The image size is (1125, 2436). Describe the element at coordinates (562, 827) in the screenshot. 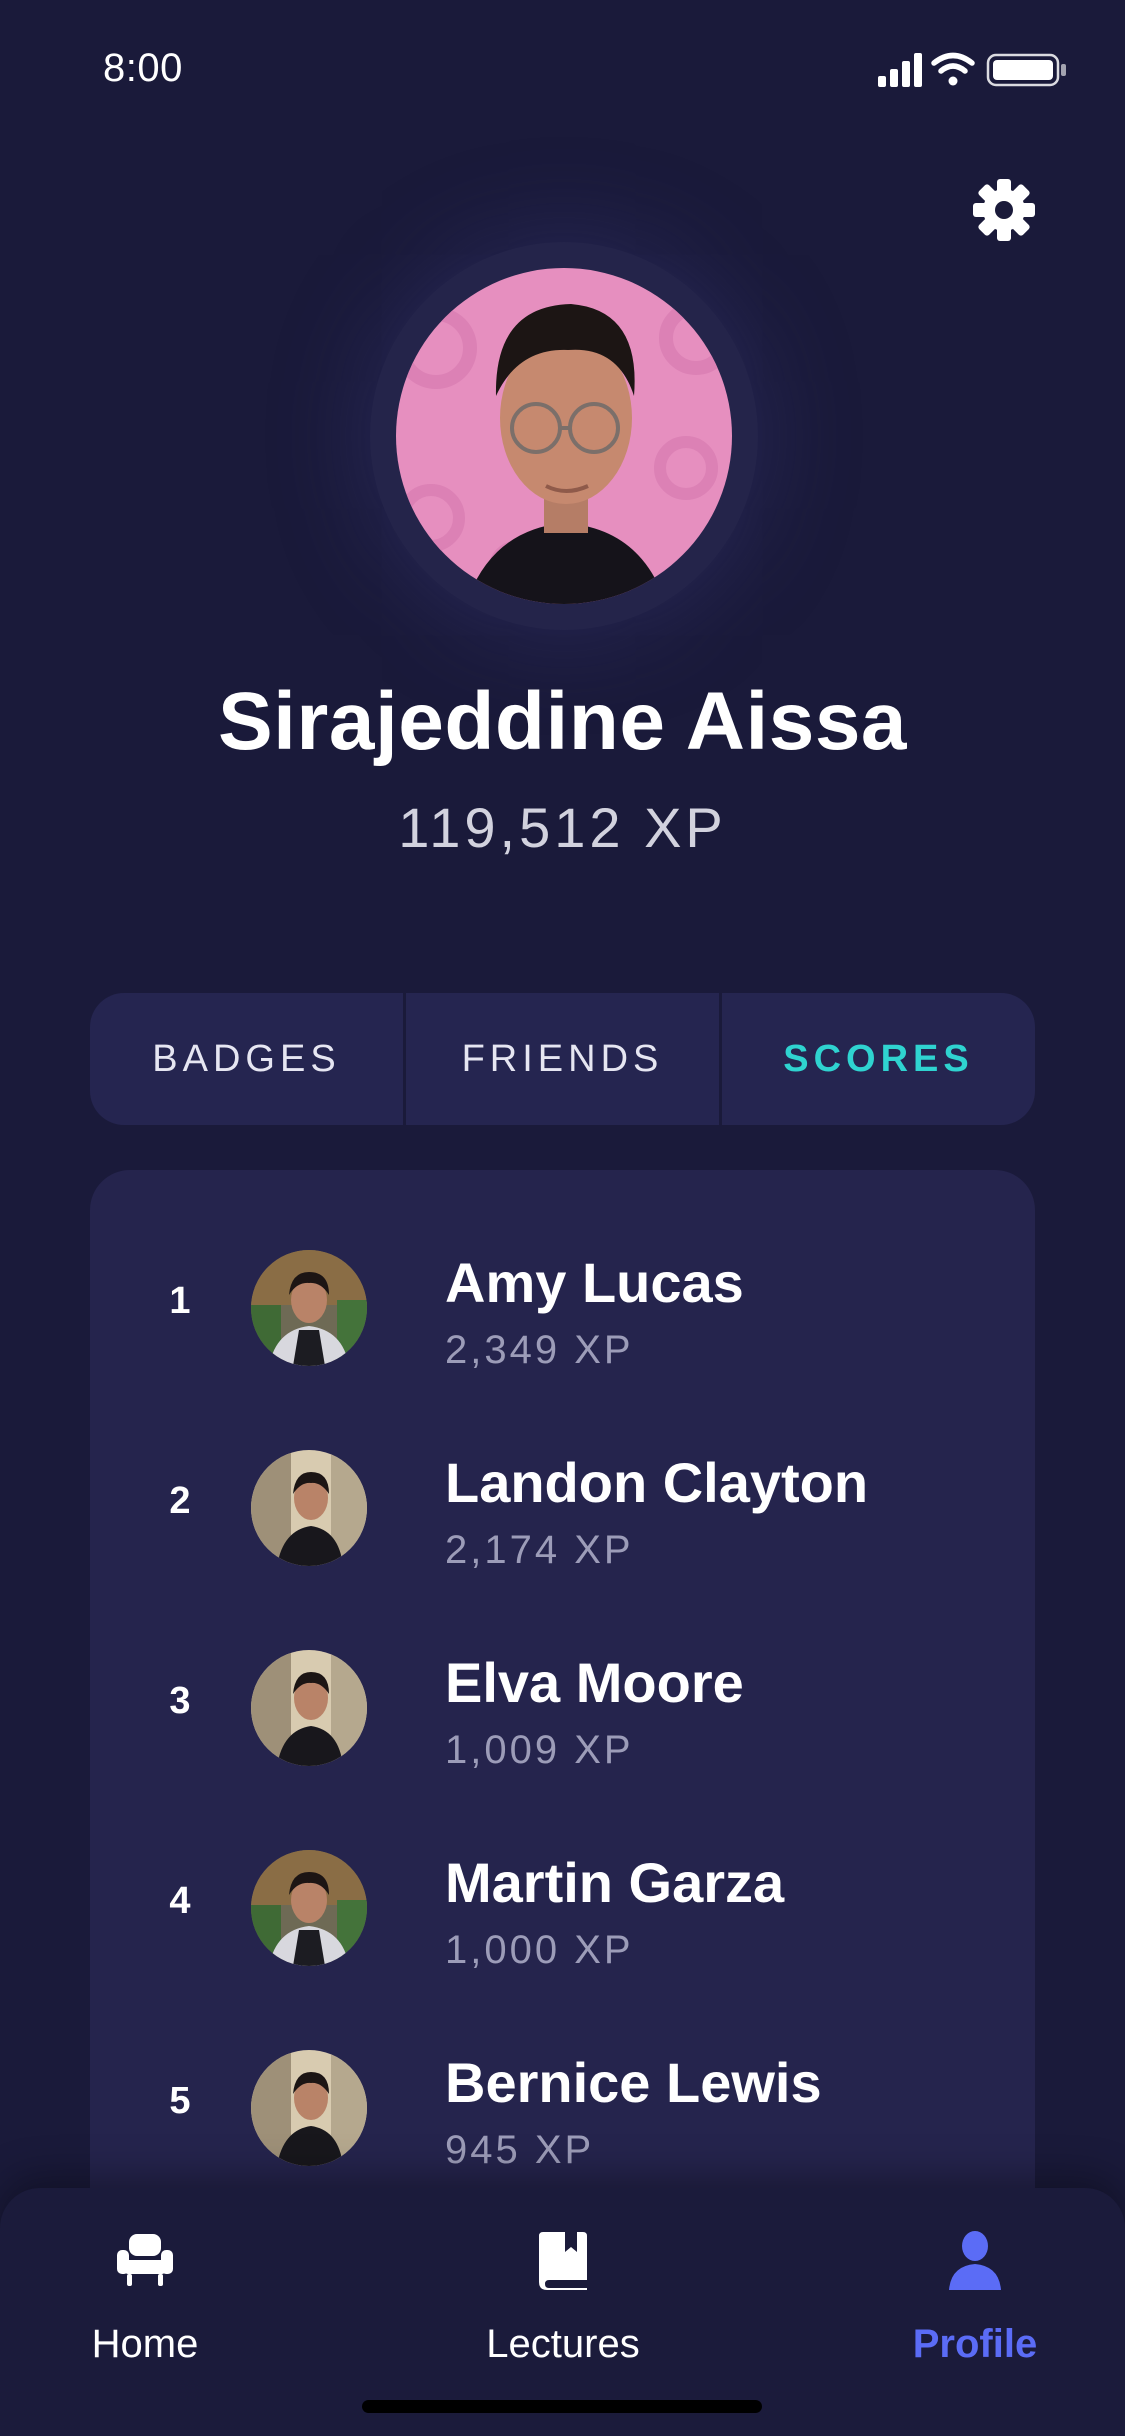

I see `user-xp: 119,512 XP` at that location.